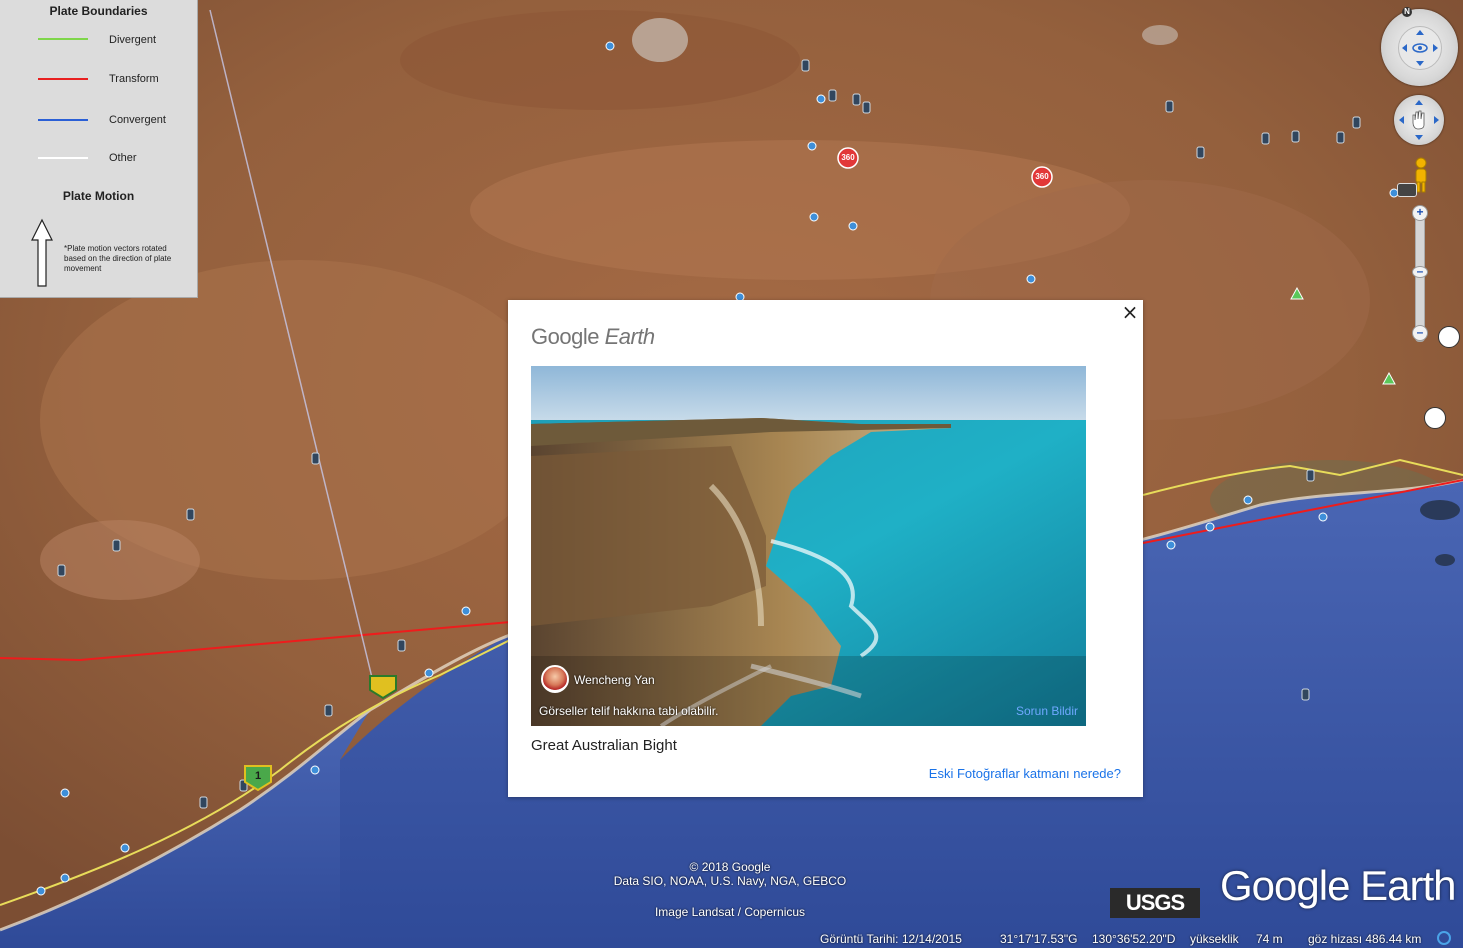 This screenshot has height=948, width=1463. I want to click on streaming-status-icon, so click(1444, 938).